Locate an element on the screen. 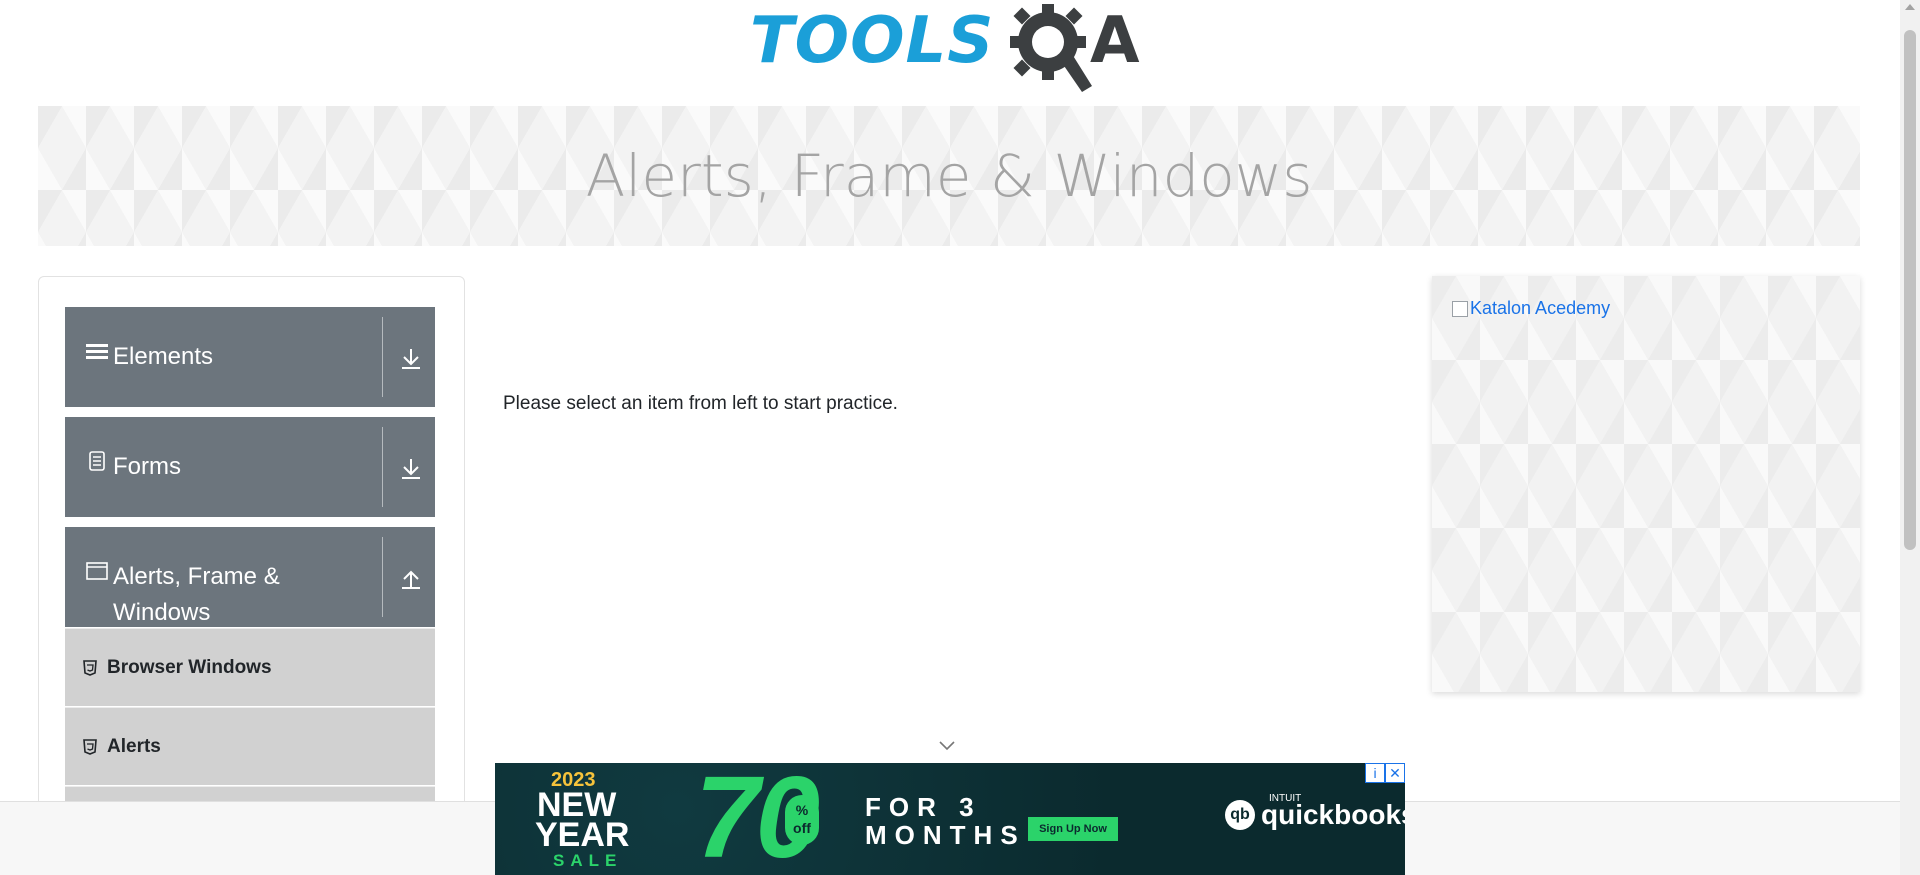  site-header: TOOLS A is located at coordinates (950, 50).